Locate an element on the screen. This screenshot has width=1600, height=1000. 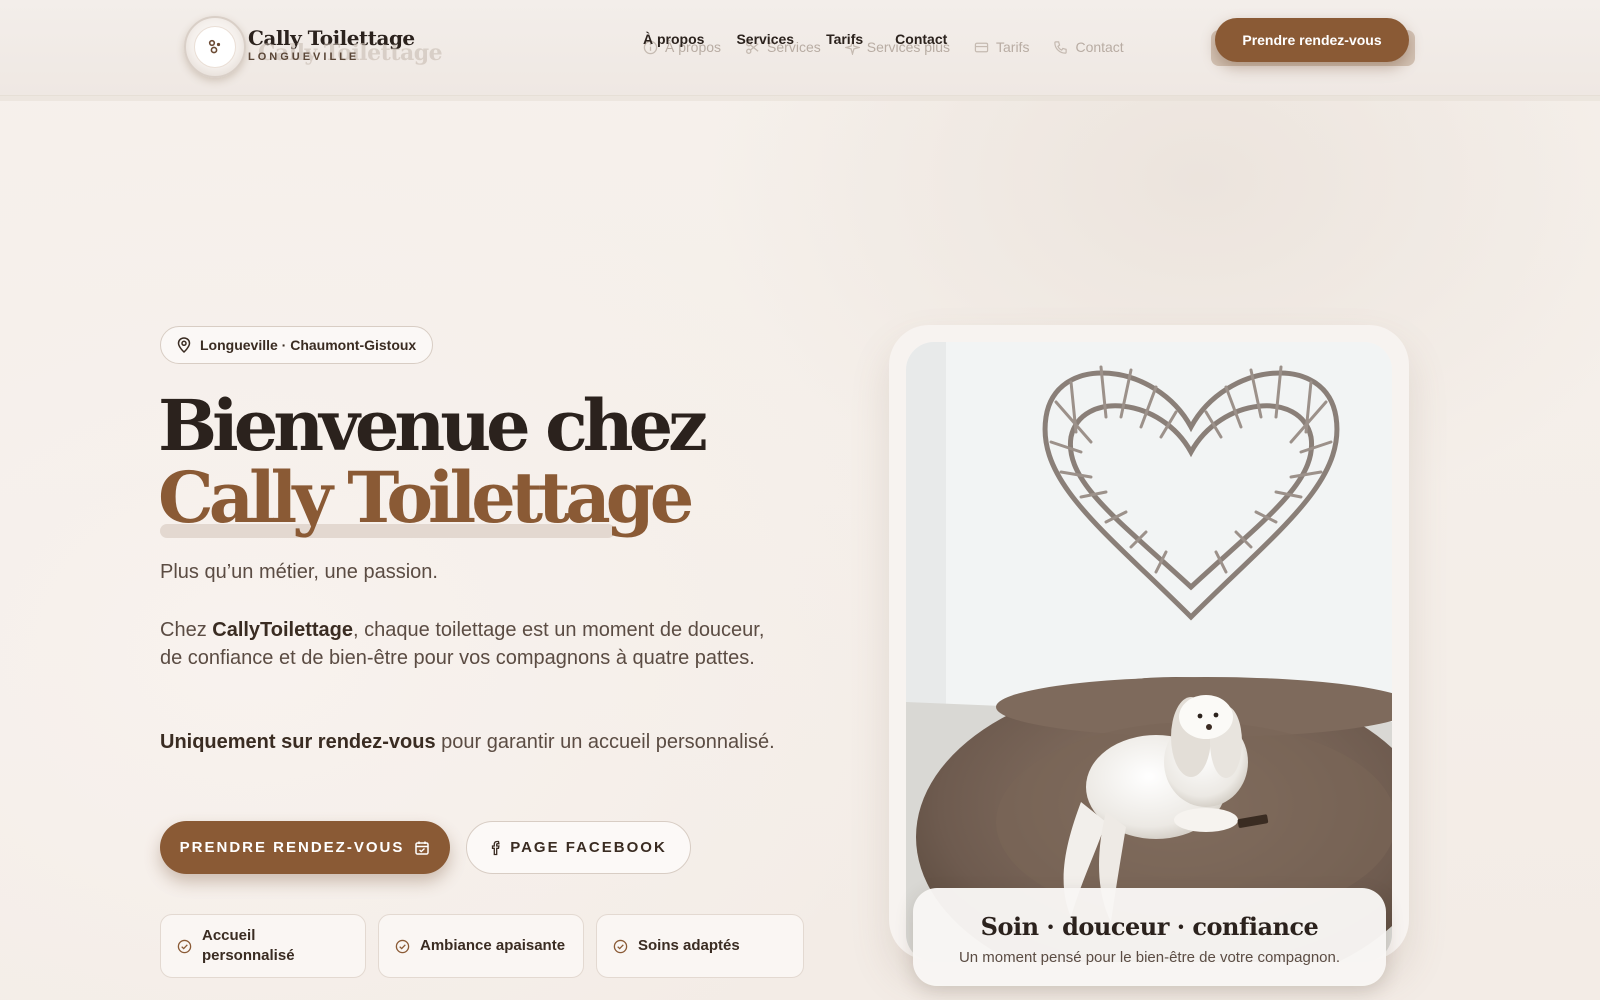
location-badge: Longueville · Chaumont-Gistoux is located at coordinates (297, 345).